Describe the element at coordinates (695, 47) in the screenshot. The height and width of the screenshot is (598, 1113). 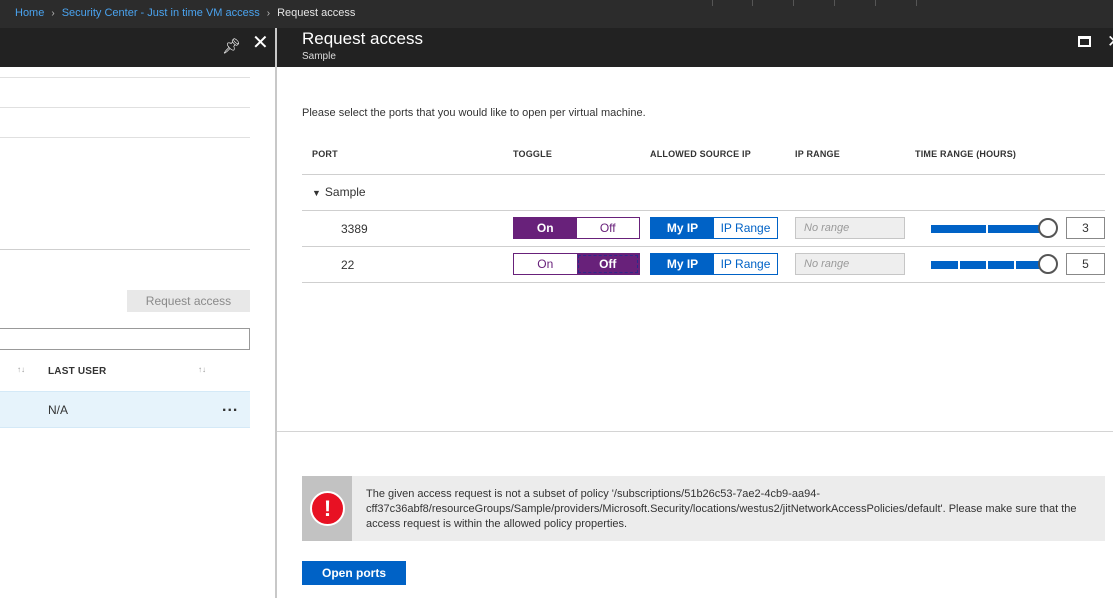
I see `request-access-blade-header: Request access Sample ✕` at that location.